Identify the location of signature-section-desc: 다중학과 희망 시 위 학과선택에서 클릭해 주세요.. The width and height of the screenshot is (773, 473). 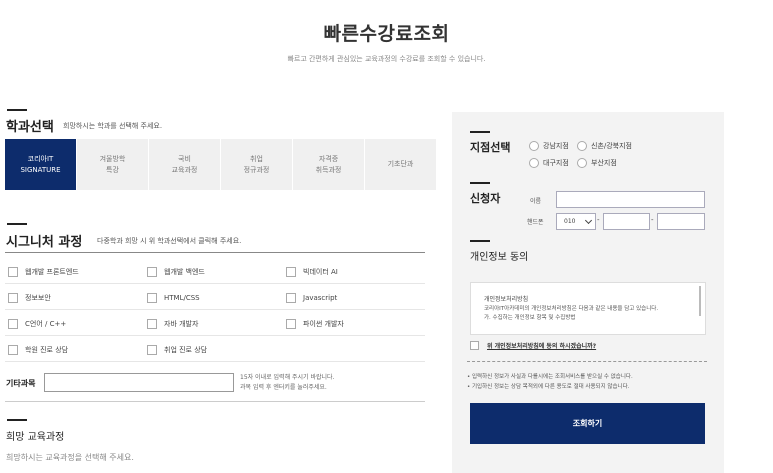
(169, 241).